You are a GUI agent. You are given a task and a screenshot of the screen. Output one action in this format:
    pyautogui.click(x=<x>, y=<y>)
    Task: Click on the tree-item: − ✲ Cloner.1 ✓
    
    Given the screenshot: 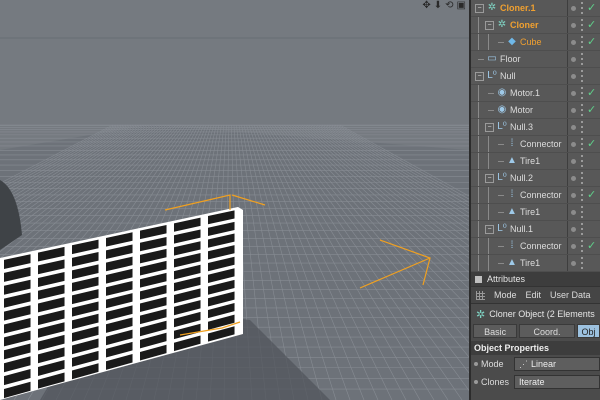 What is the action you would take?
    pyautogui.click(x=535, y=8)
    